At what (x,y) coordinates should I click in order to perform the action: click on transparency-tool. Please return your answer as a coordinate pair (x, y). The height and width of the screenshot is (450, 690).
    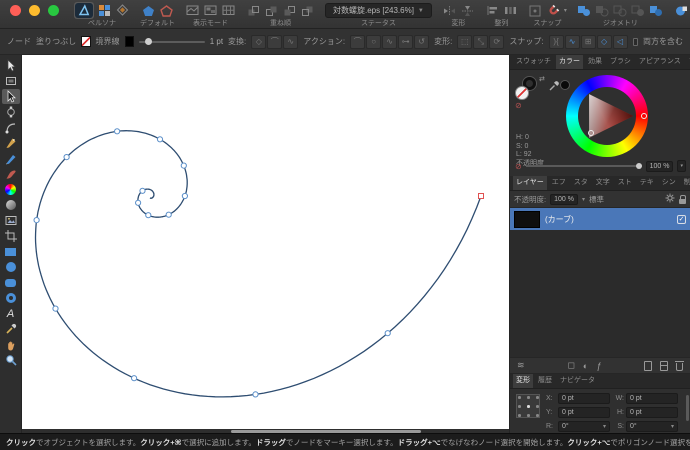
    Looking at the image, I should click on (11, 205).